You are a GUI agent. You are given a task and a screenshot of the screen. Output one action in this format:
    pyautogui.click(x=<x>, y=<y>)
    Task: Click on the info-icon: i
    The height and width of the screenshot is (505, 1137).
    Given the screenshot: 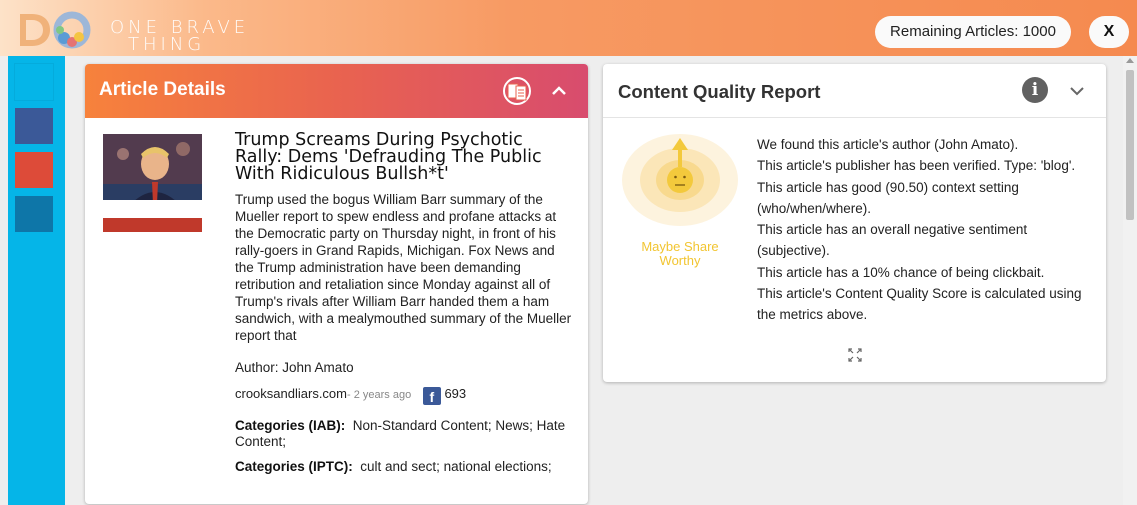 What is the action you would take?
    pyautogui.click(x=1035, y=90)
    